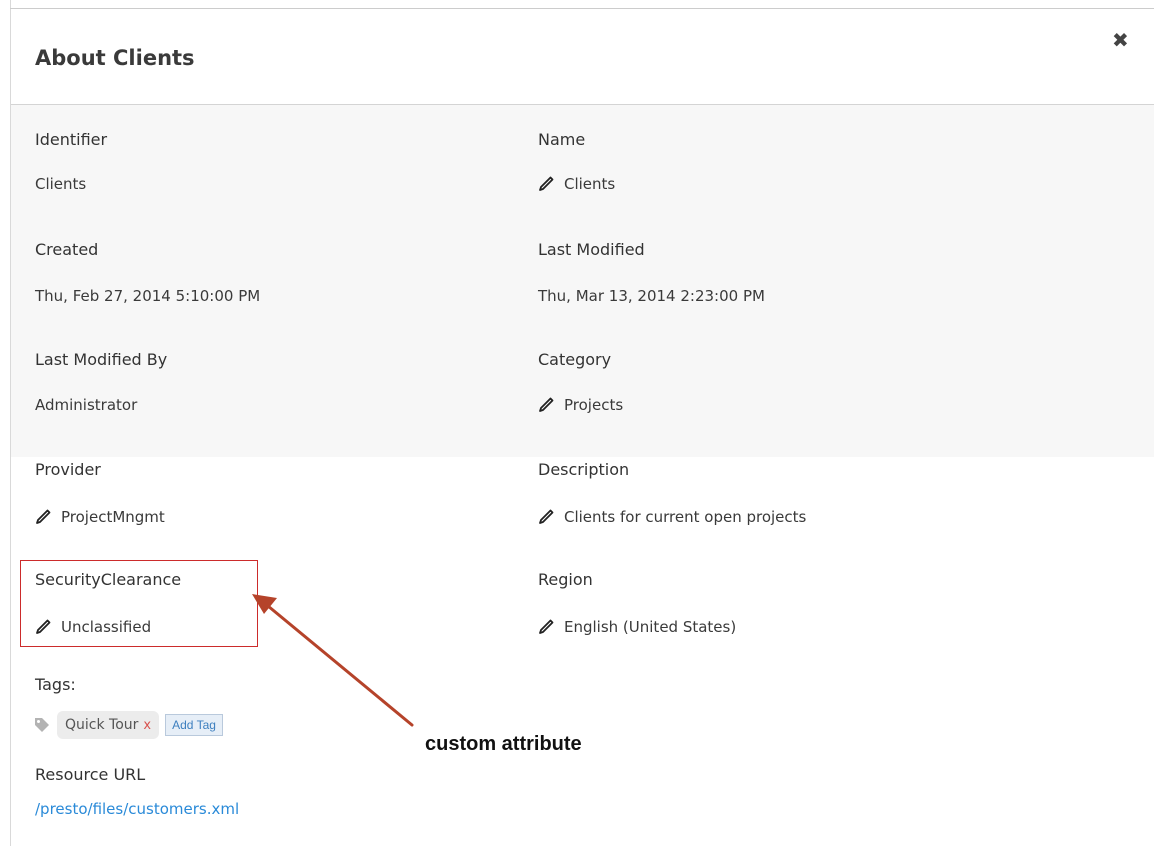 The width and height of the screenshot is (1154, 846). Describe the element at coordinates (591, 249) in the screenshot. I see `last-modified-label: Last Modified` at that location.